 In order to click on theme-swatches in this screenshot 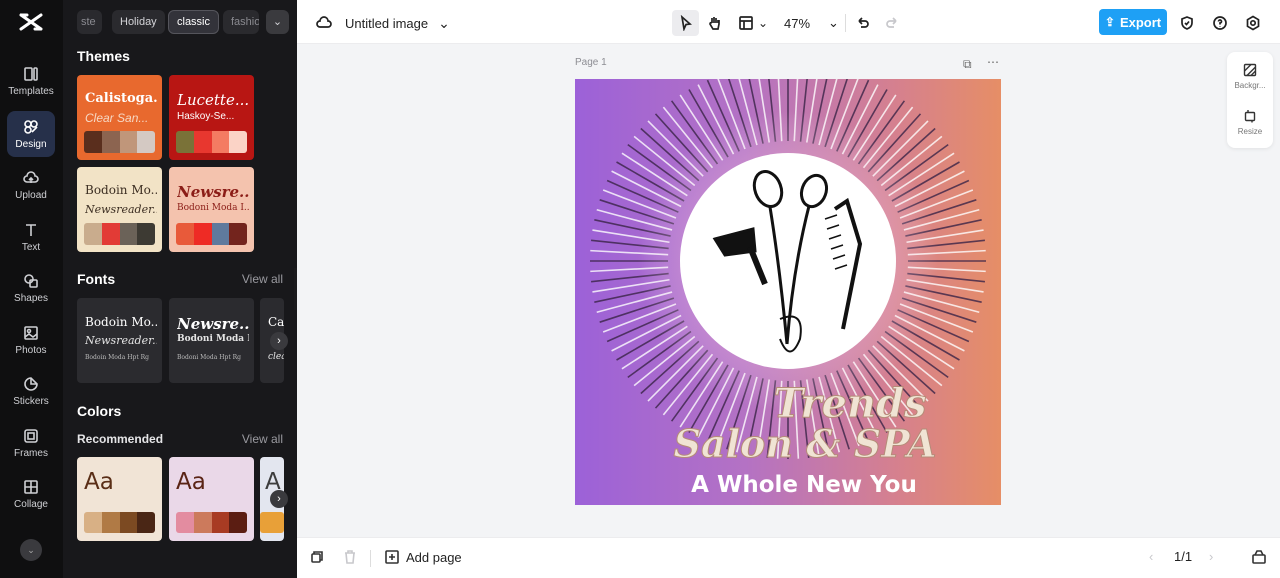, I will do `click(119, 142)`.